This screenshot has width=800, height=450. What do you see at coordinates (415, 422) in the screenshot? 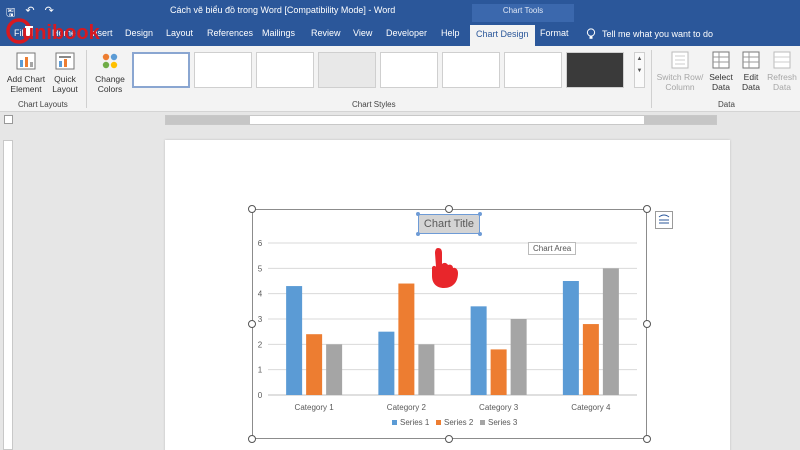
I see `legend-label: Series 1` at bounding box center [415, 422].